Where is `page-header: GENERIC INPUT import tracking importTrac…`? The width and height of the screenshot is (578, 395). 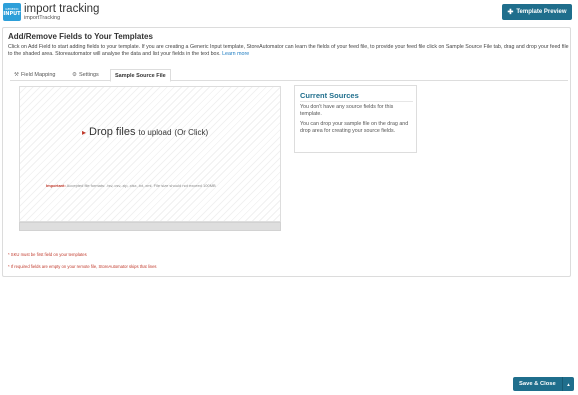 page-header: GENERIC INPUT import tracking importTrac… is located at coordinates (289, 12).